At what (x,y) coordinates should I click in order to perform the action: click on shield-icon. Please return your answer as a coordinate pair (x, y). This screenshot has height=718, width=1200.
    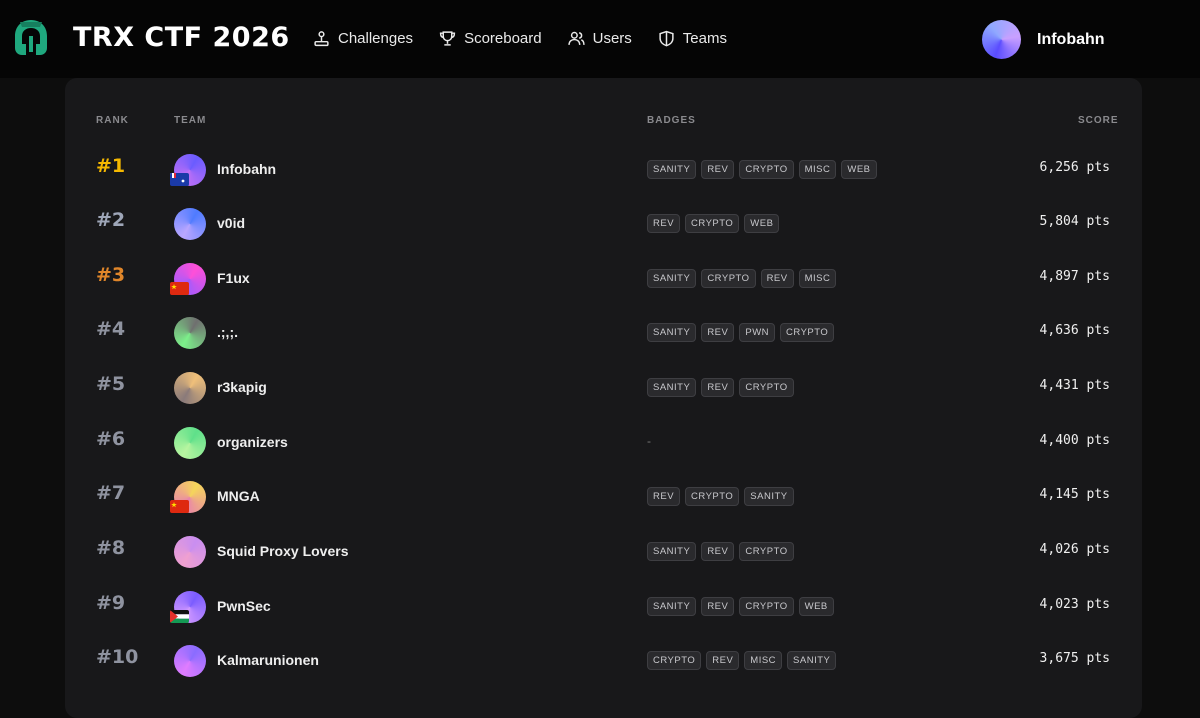
    Looking at the image, I should click on (666, 38).